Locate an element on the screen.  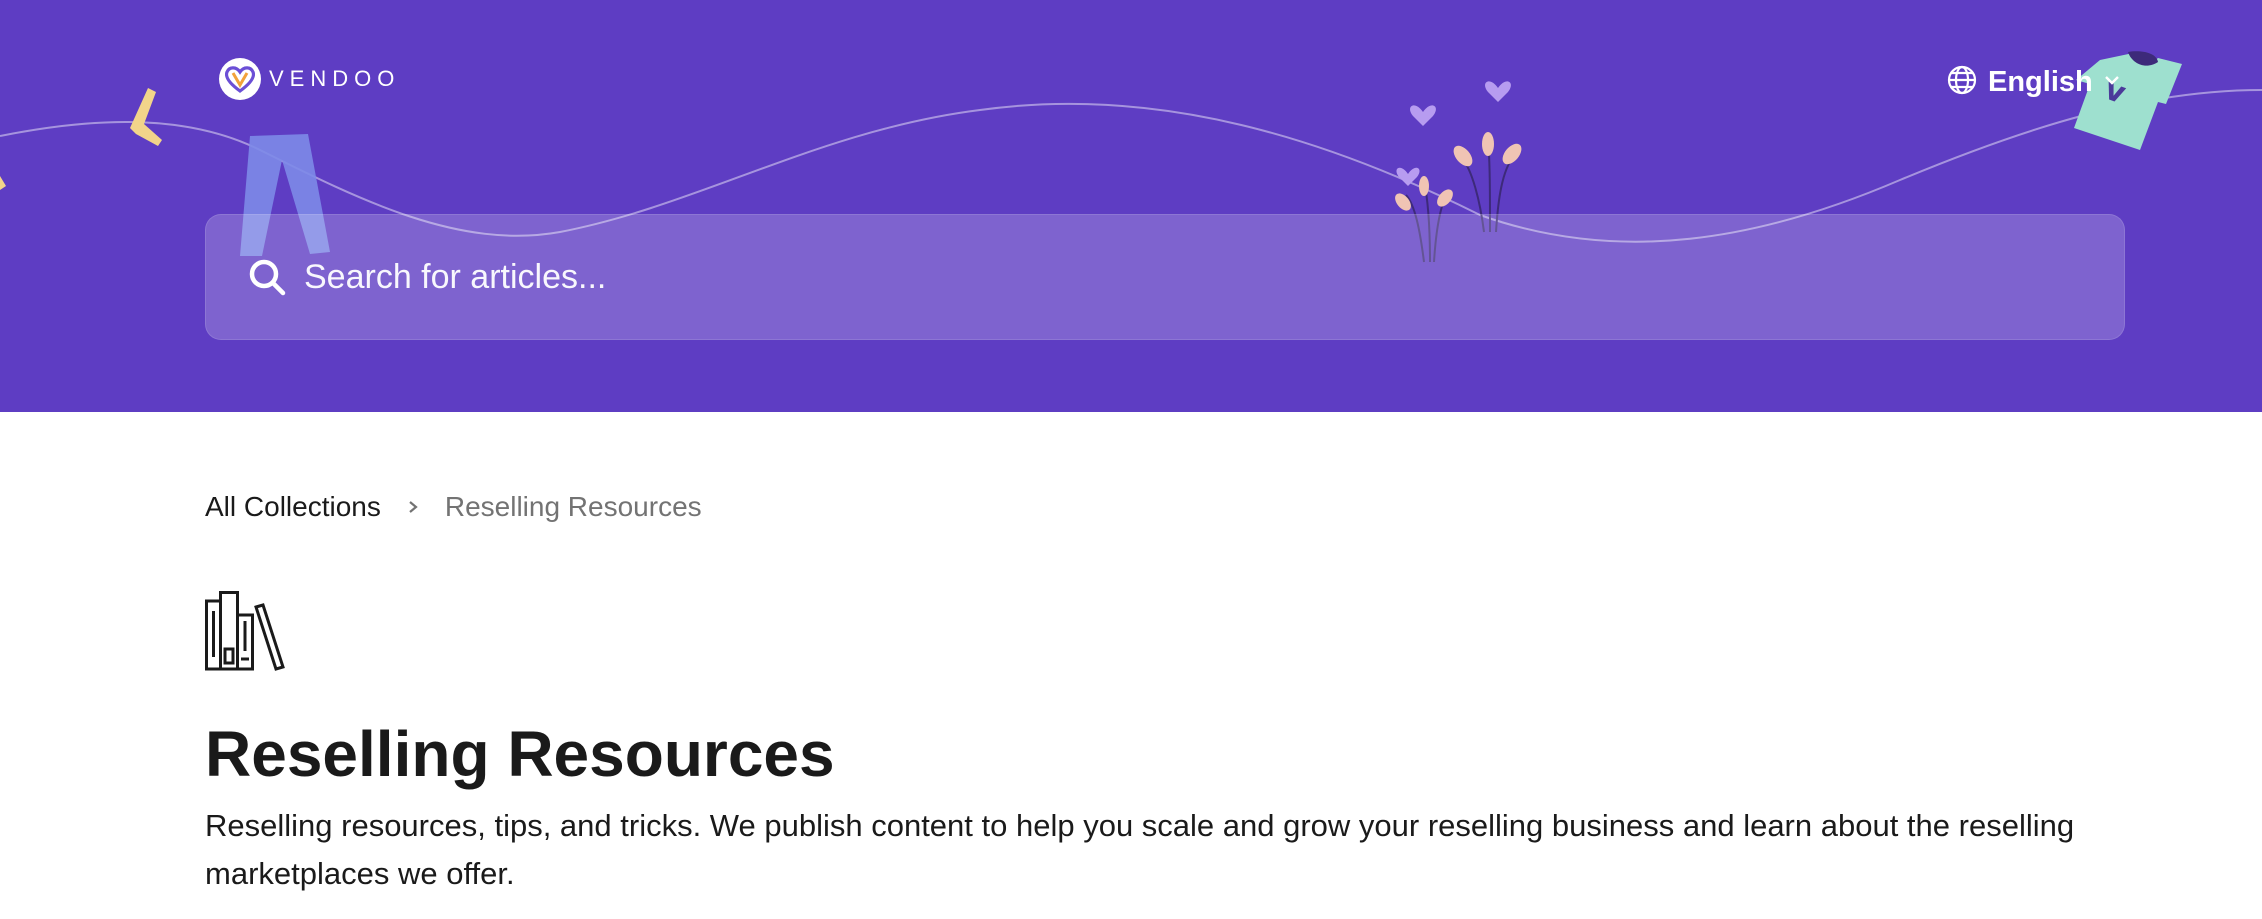
search-input is located at coordinates (1213, 277).